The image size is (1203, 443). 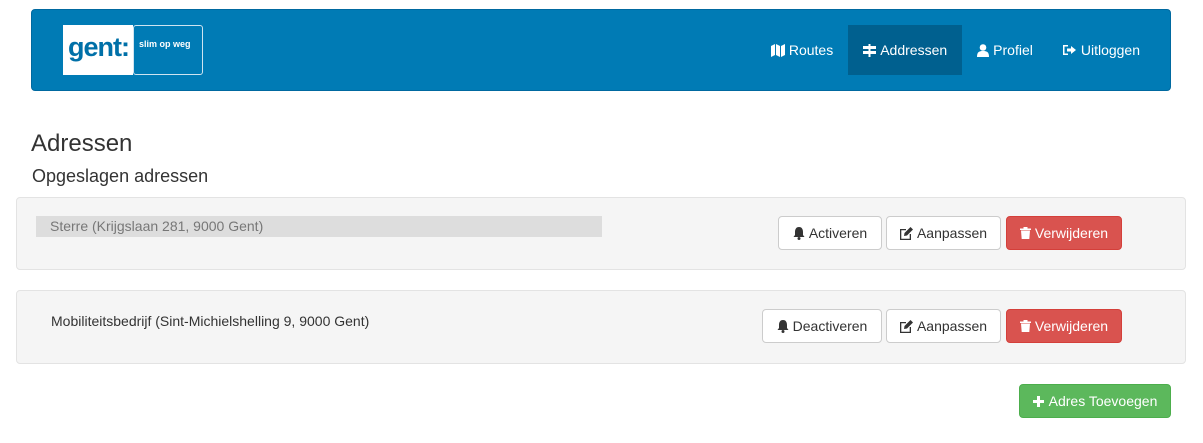 I want to click on nav-item-label: Uitloggen, so click(x=1110, y=50).